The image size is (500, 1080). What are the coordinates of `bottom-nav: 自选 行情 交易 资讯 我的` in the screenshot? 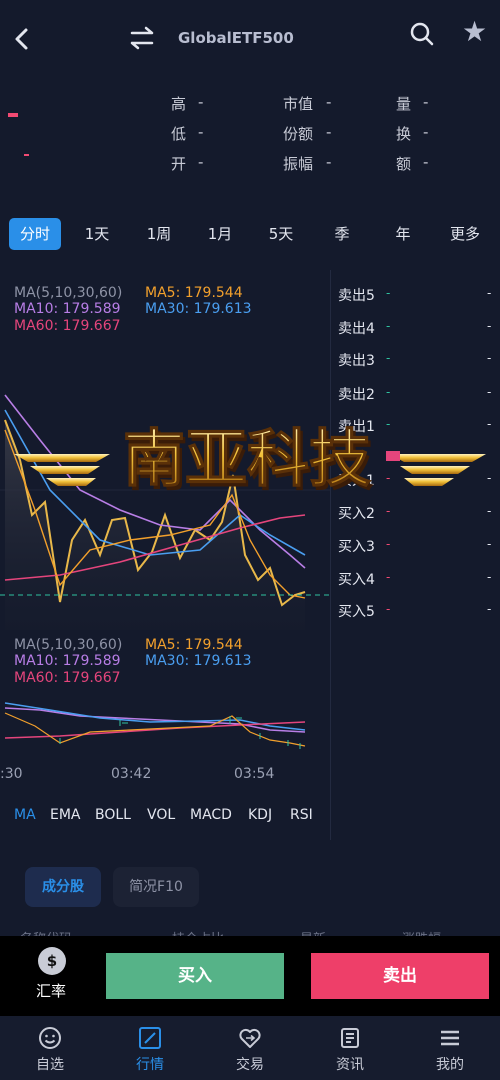 It's located at (250, 1048).